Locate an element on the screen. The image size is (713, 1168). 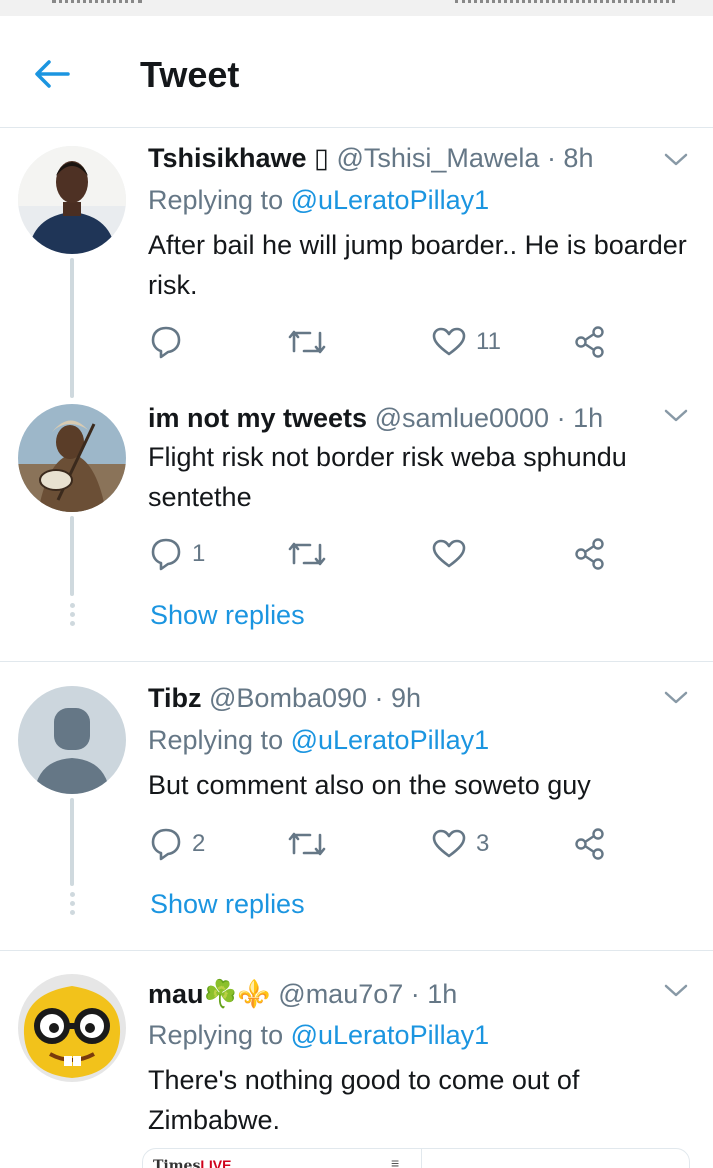
card-publisher-logo: TimesLIVE is located at coordinates (192, 1162).